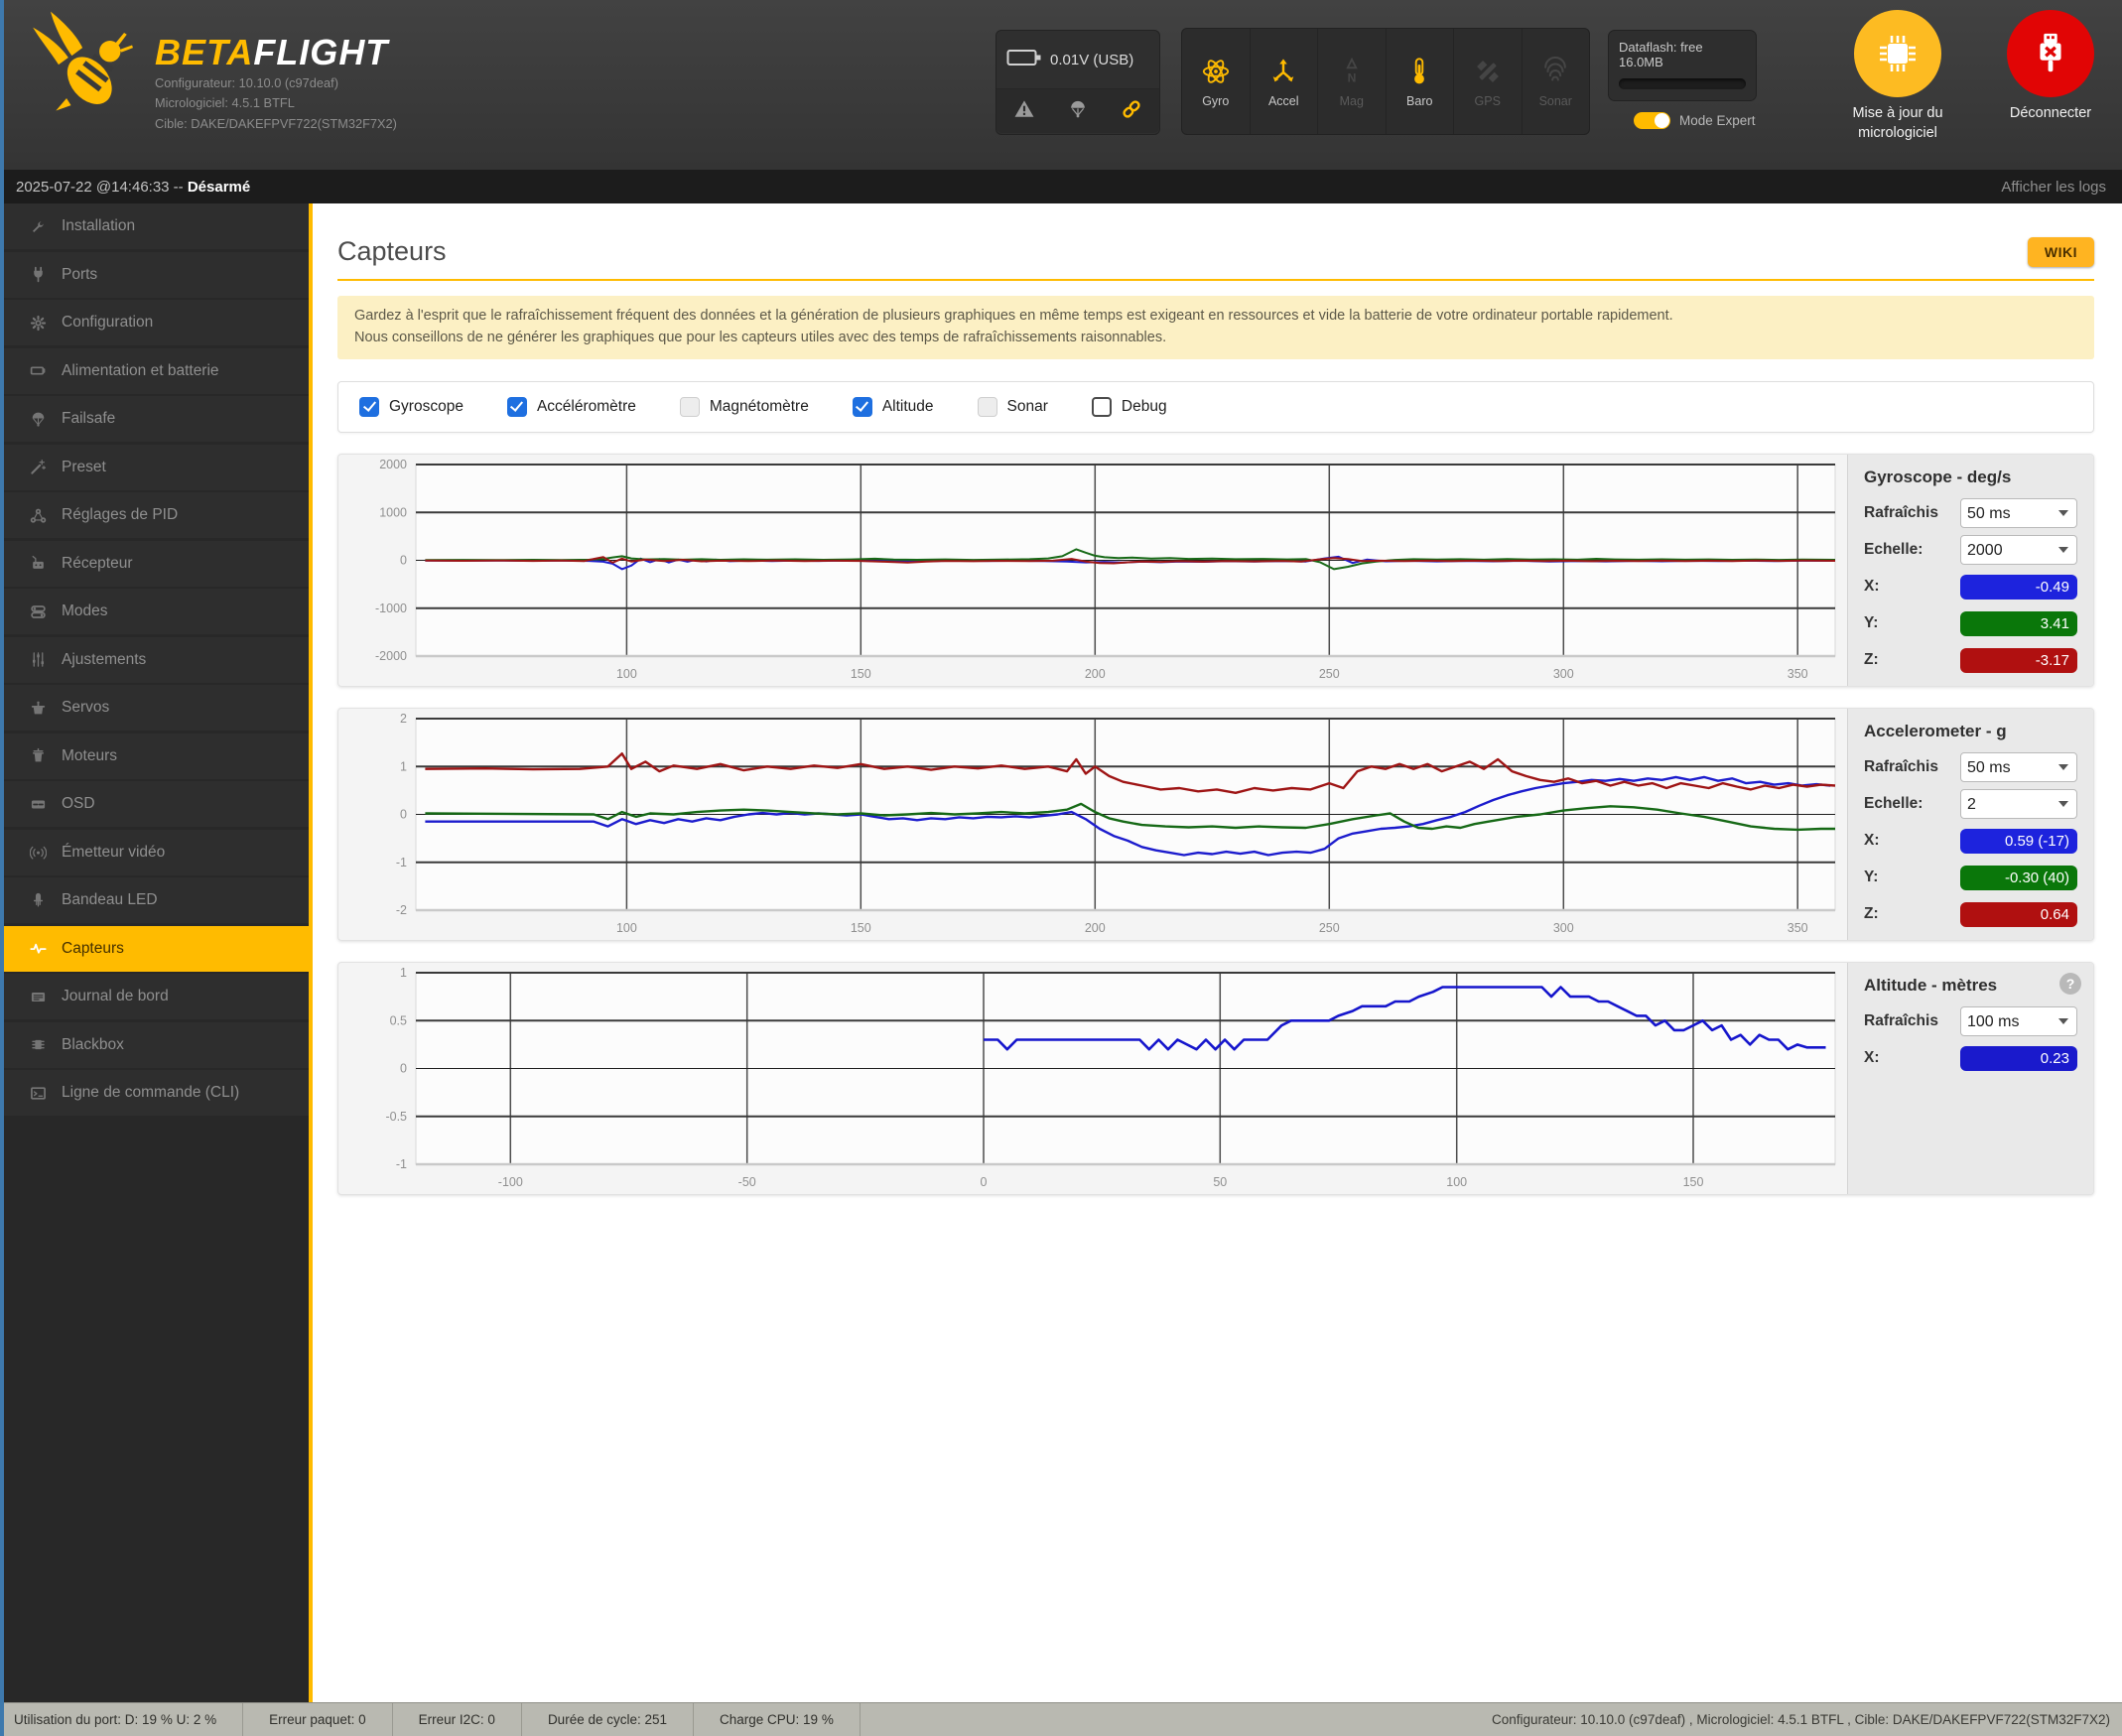 This screenshot has width=2122, height=1736. Describe the element at coordinates (2070, 983) in the screenshot. I see `help-icon: ?` at that location.